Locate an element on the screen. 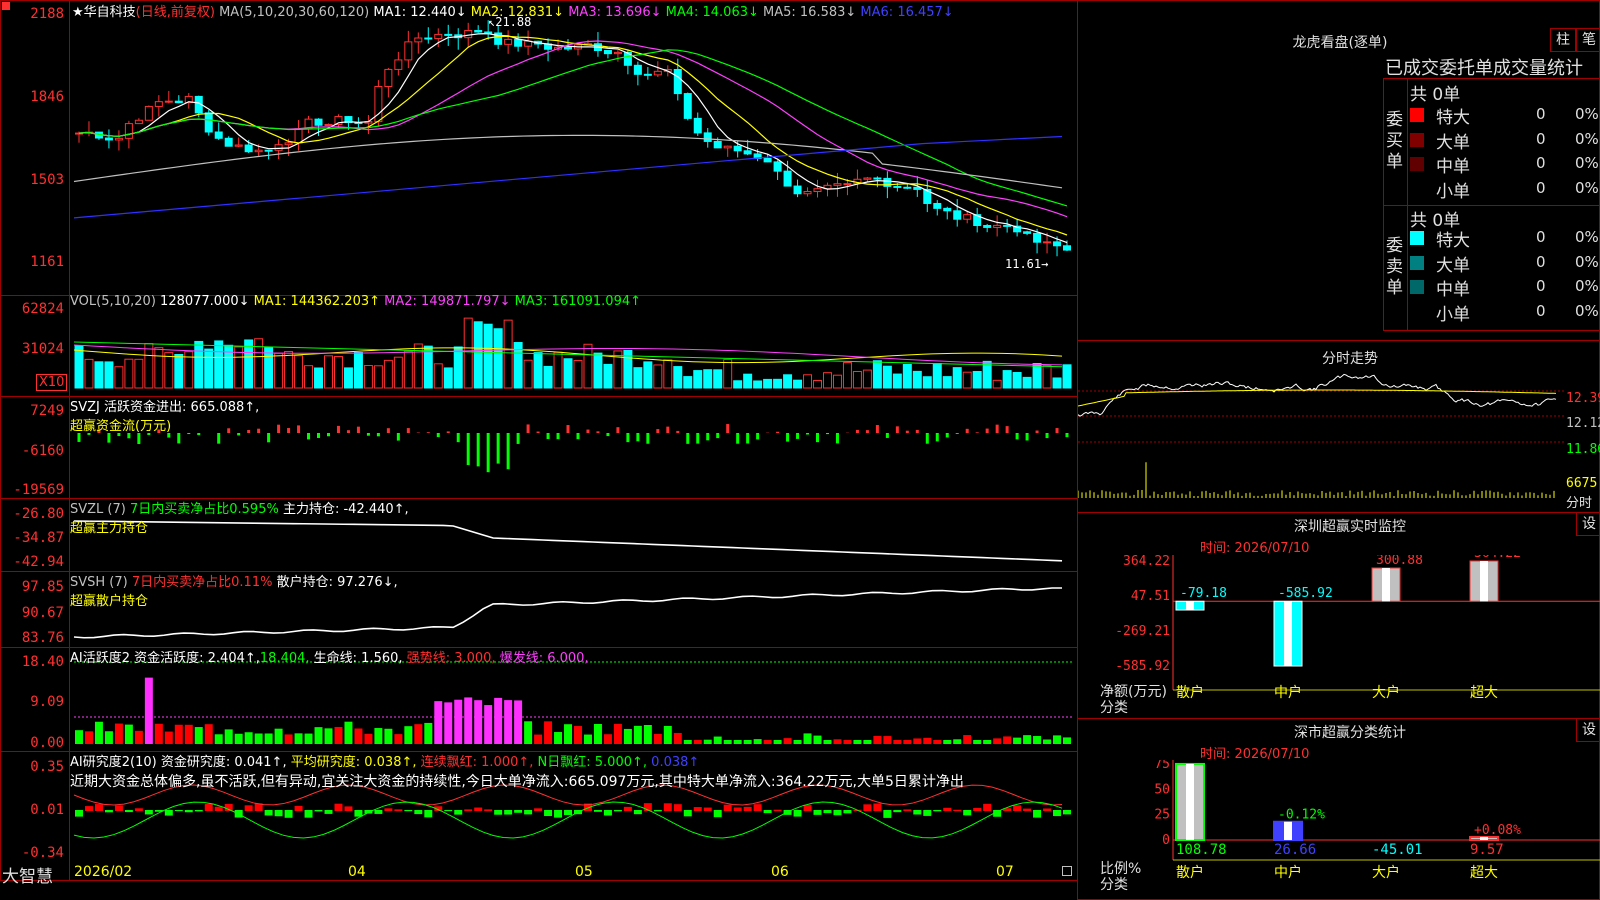  buy-rows-name-1: 大单 is located at coordinates (1453, 142).